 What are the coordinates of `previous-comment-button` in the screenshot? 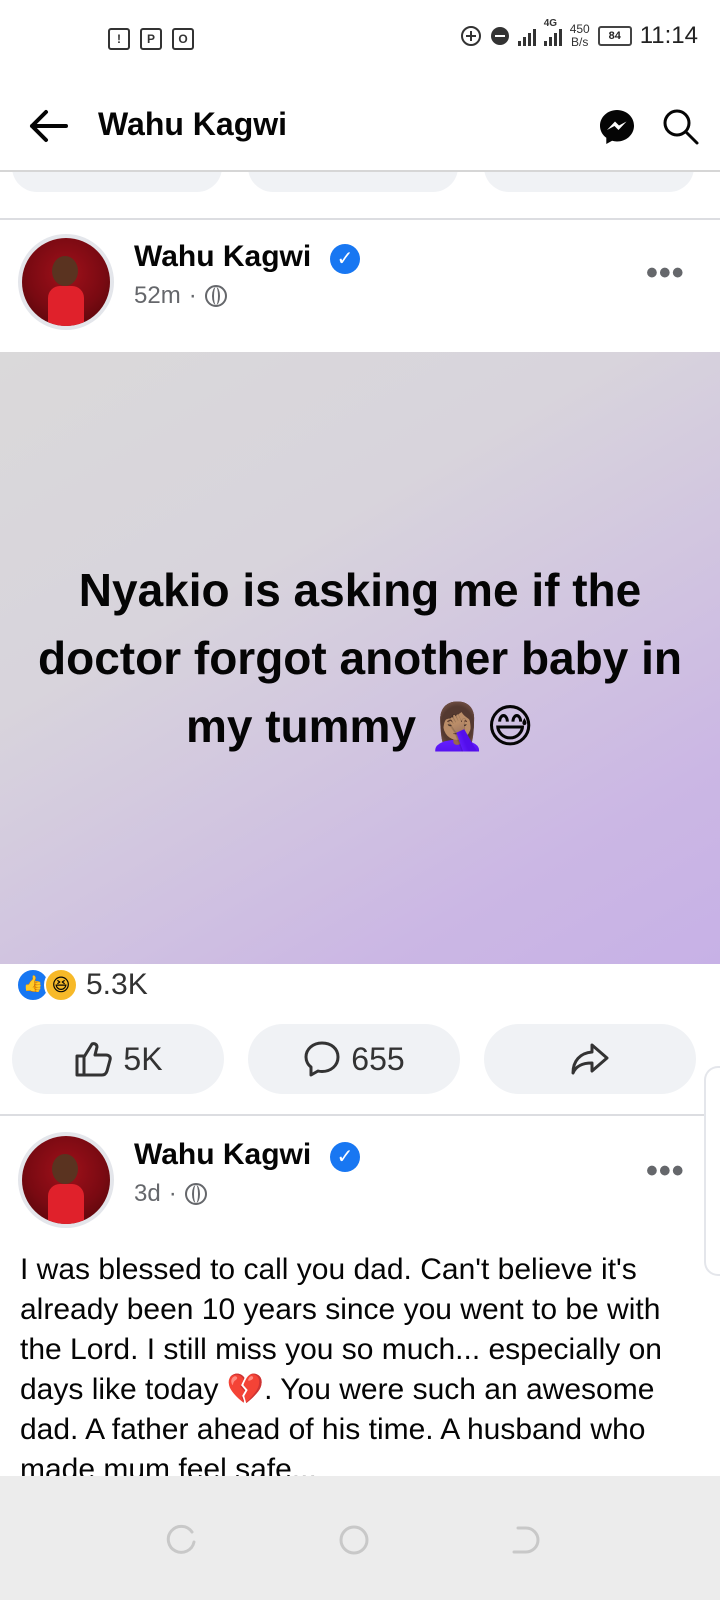 It's located at (353, 182).